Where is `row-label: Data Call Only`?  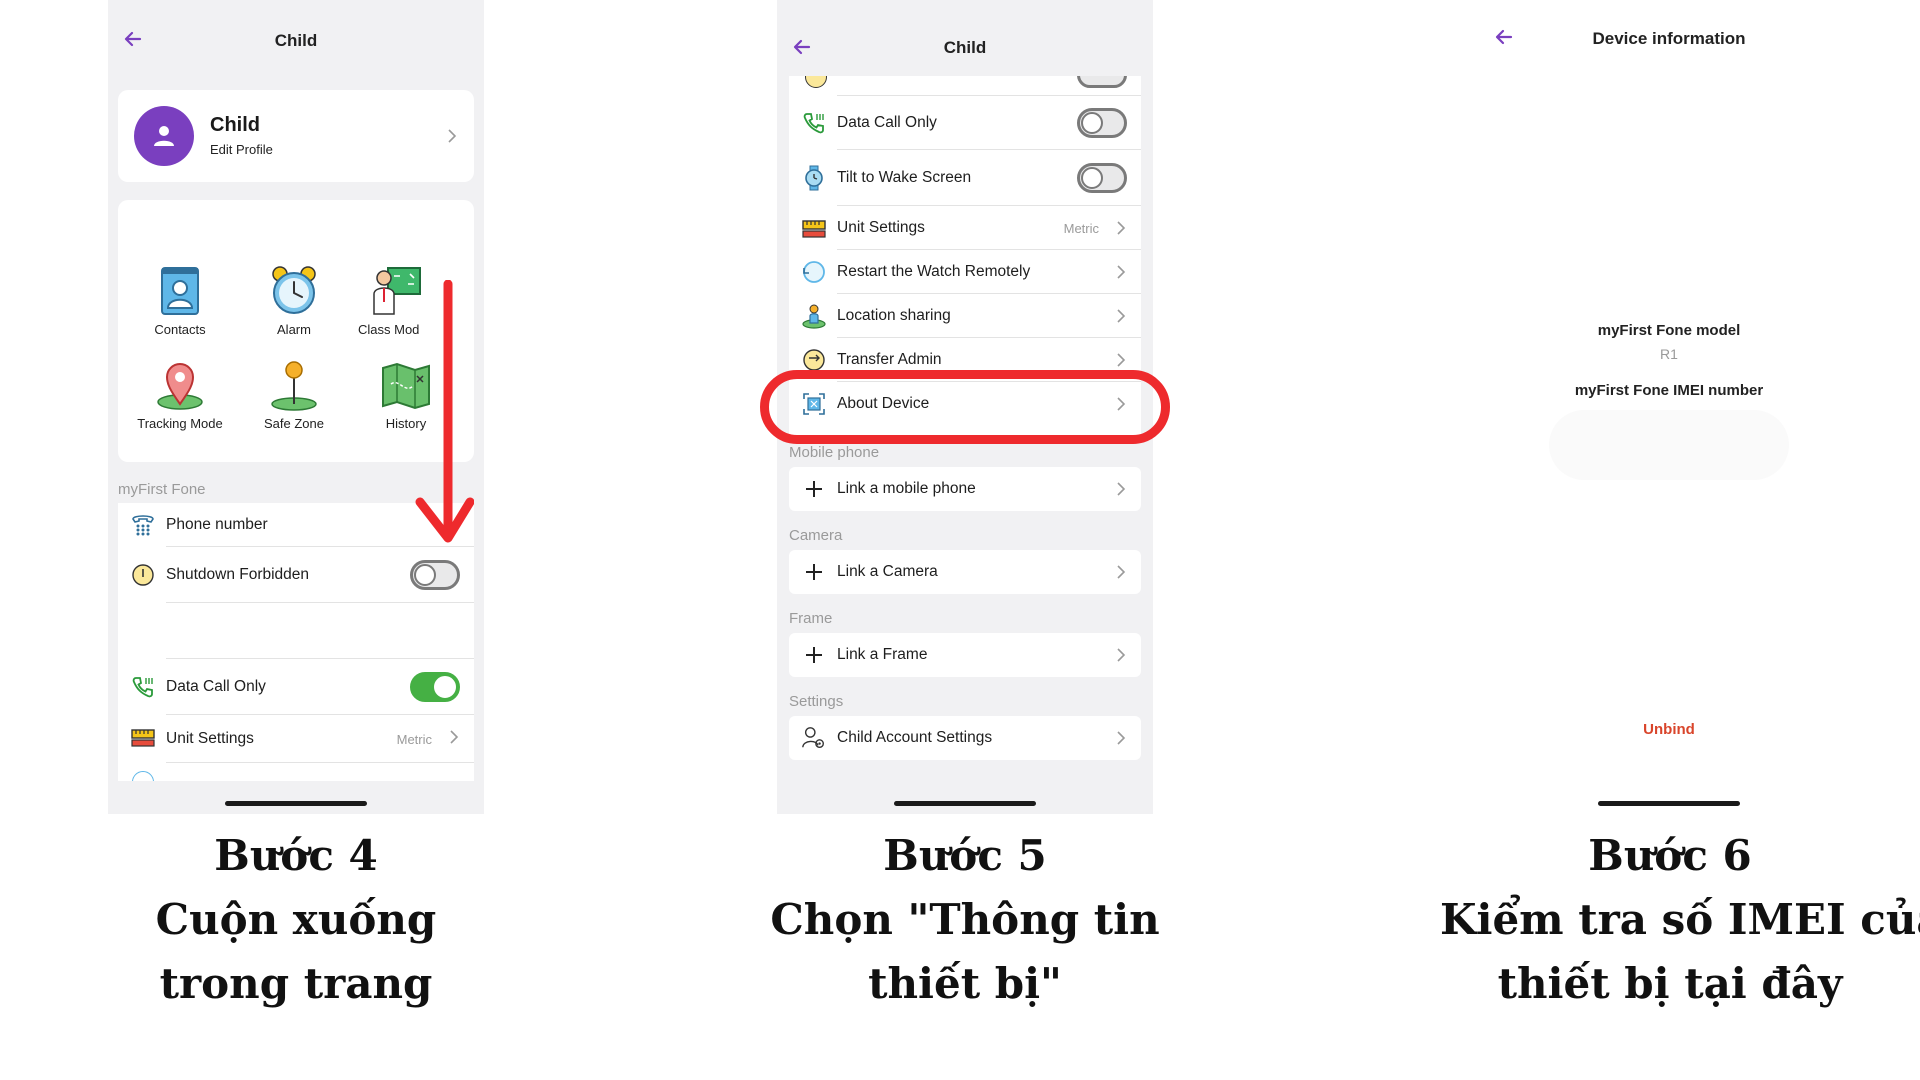 row-label: Data Call Only is located at coordinates (887, 122).